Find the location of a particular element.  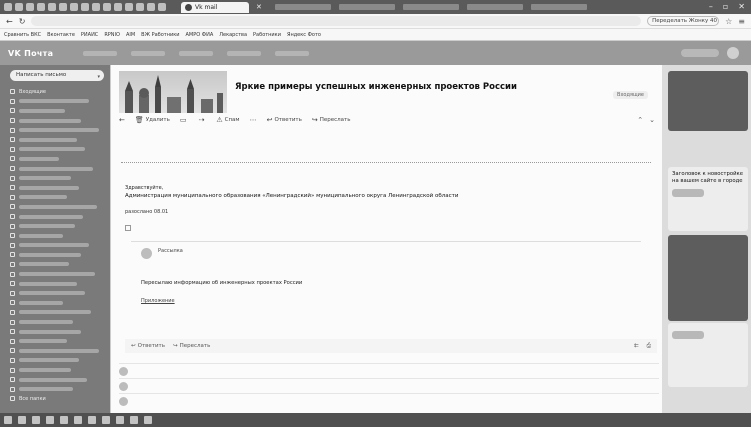

bookmark: Лекарства is located at coordinates (233, 35).